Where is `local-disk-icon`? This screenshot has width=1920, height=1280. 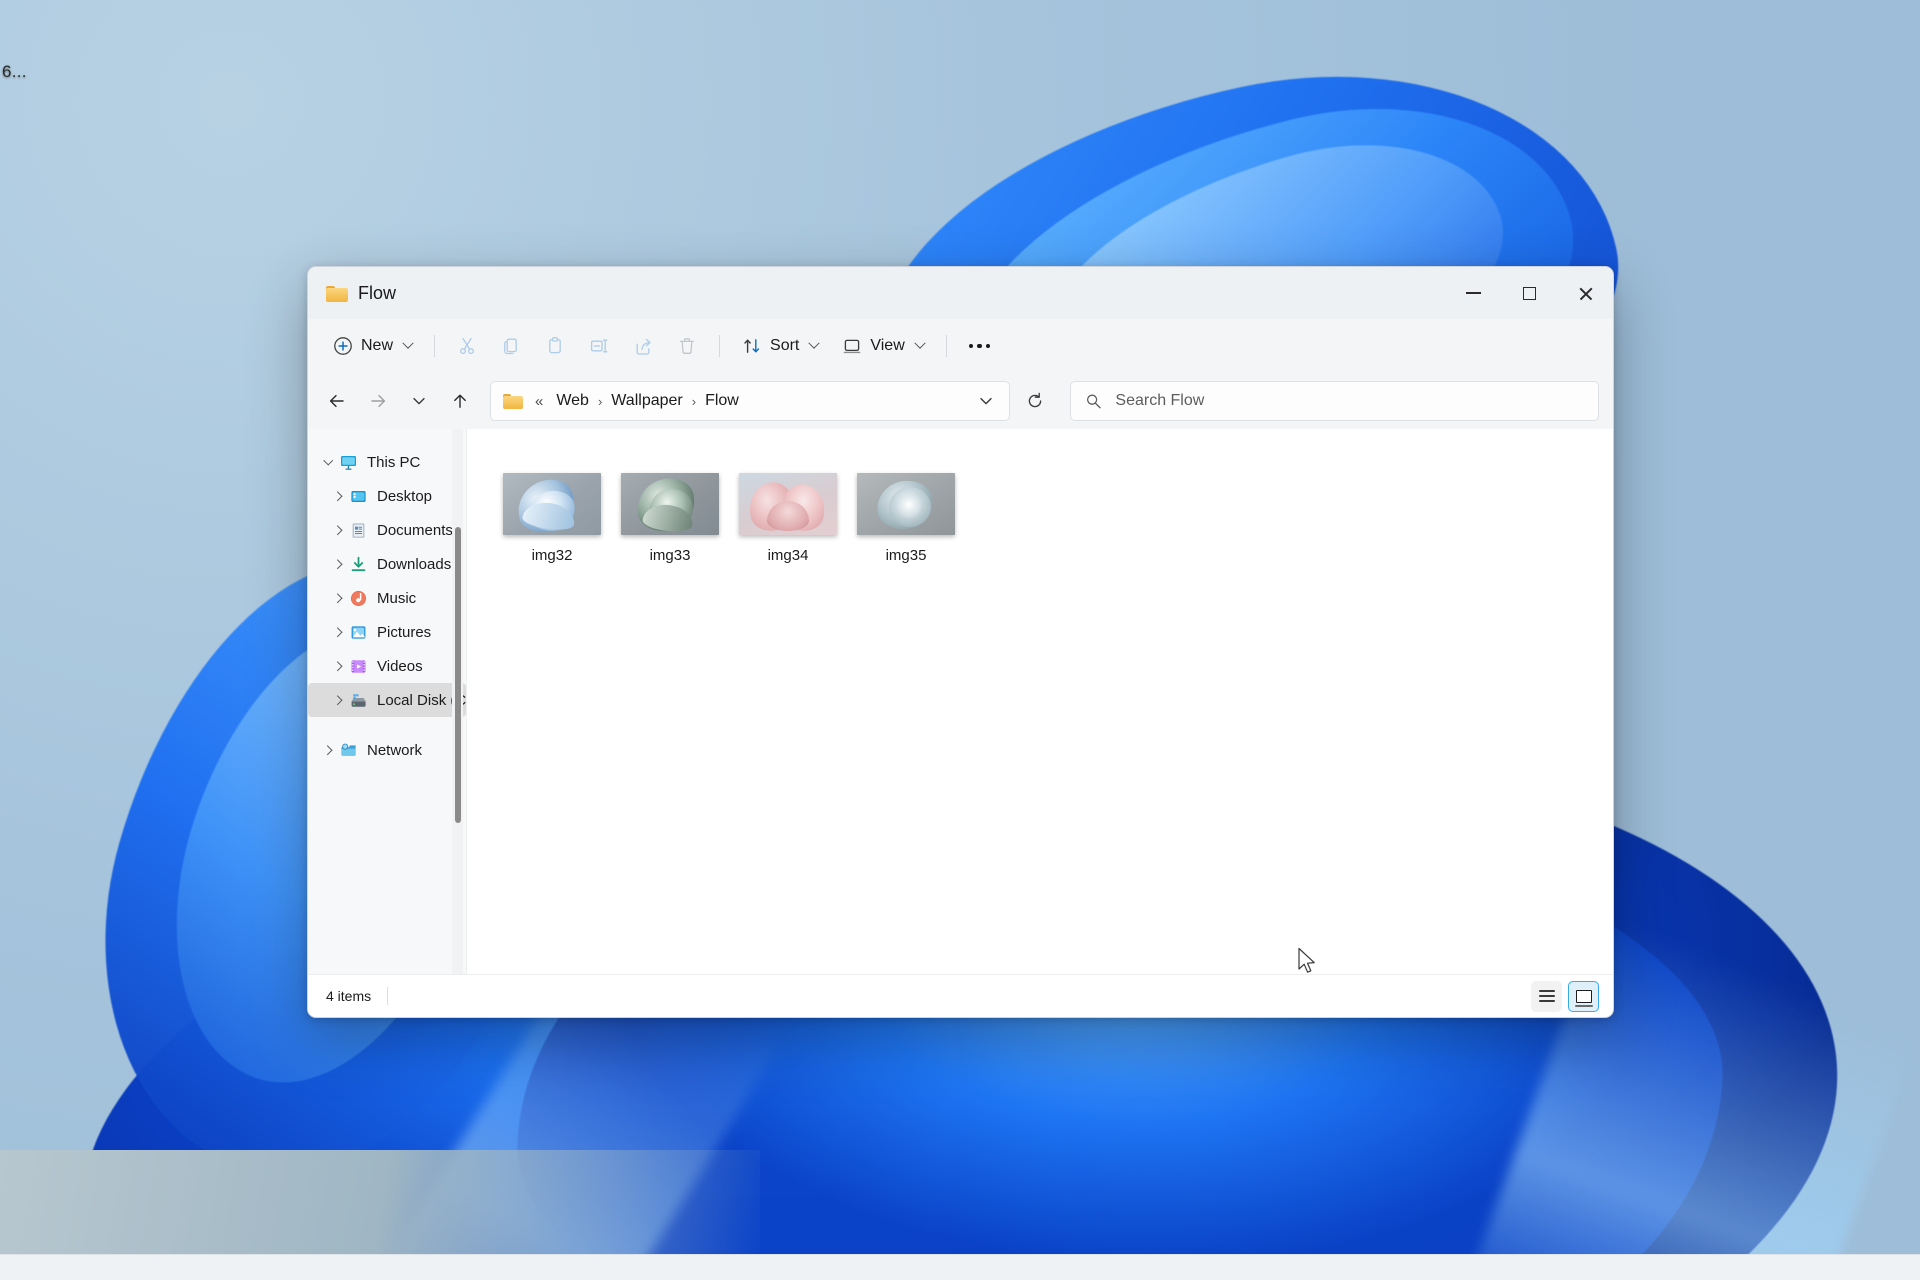 local-disk-icon is located at coordinates (358, 700).